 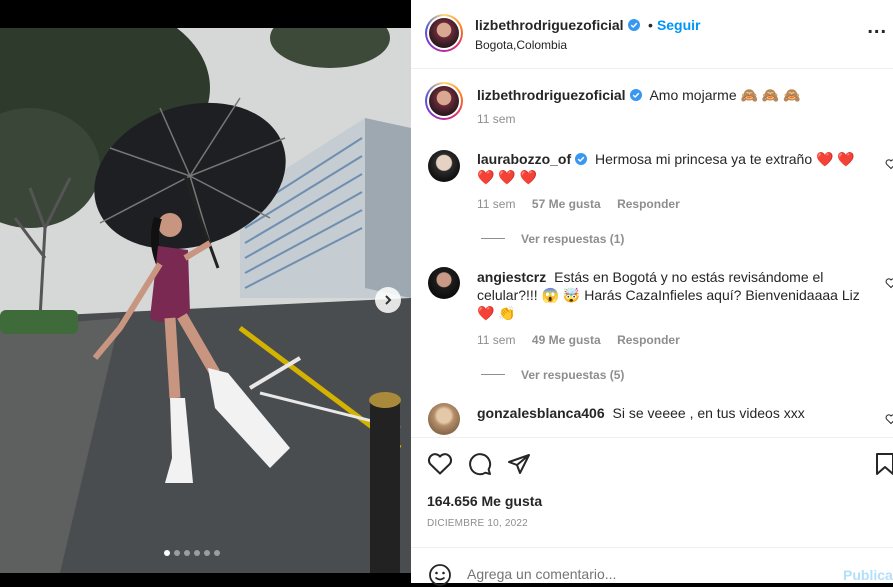 I want to click on carousel-indicator, so click(x=192, y=553).